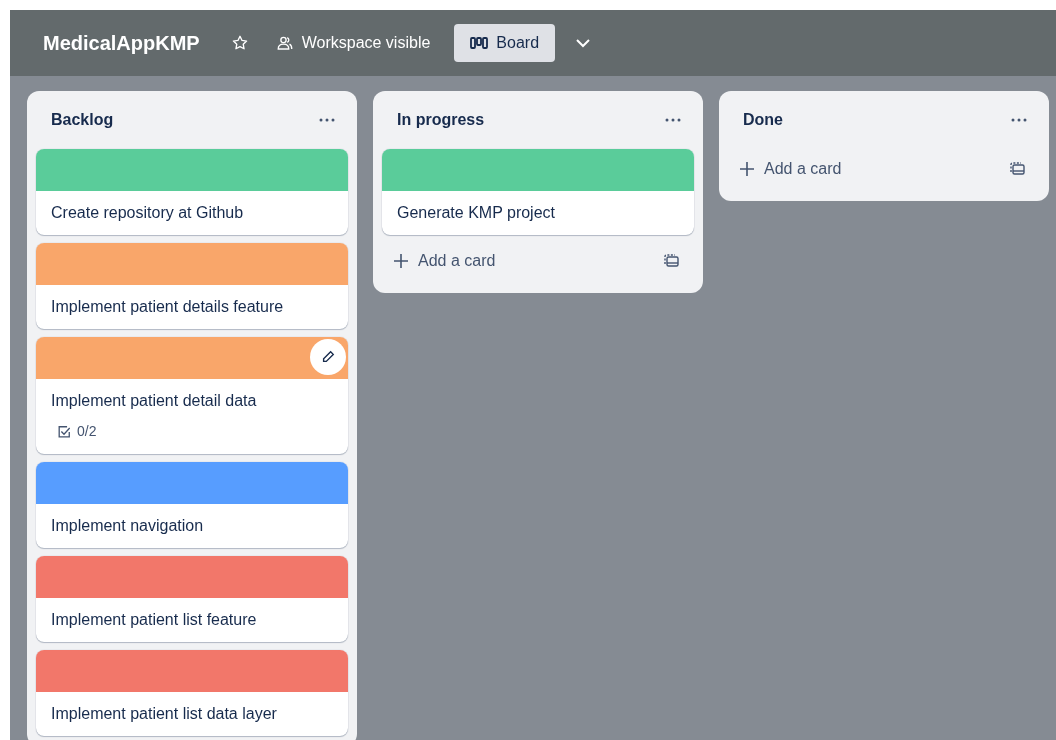 The image size is (1056, 740). I want to click on list-title: Backlog, so click(82, 120).